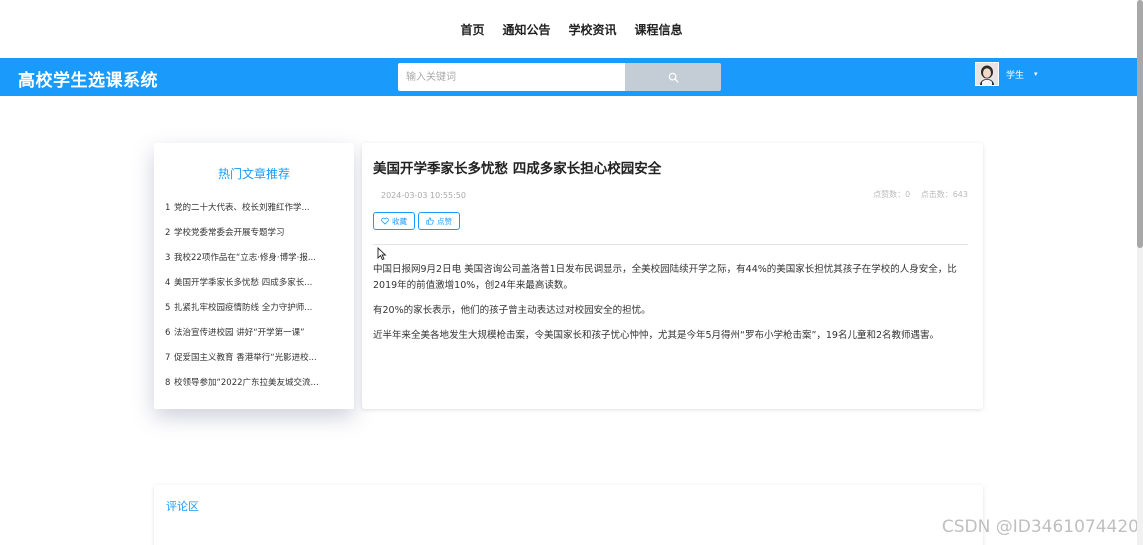 This screenshot has width=1143, height=545. I want to click on heart-icon, so click(385, 221).